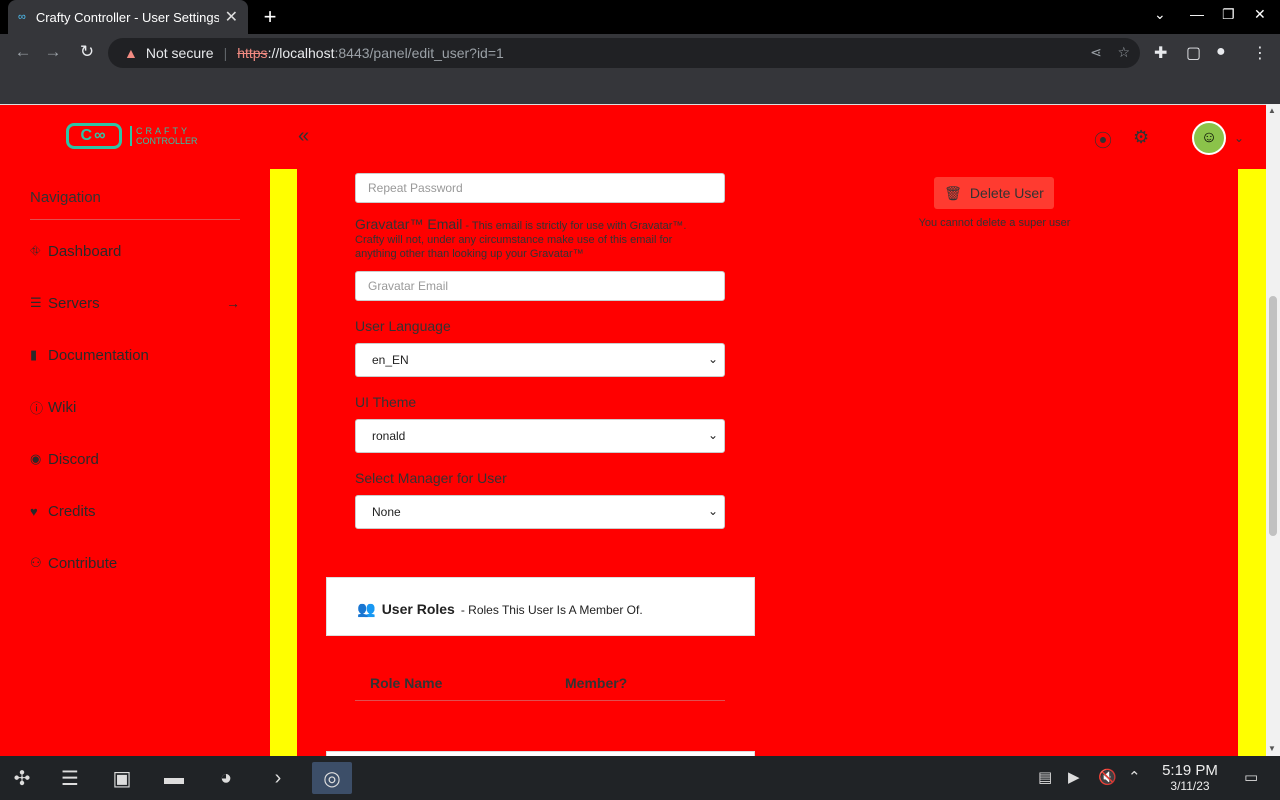 Image resolution: width=1280 pixels, height=800 pixels. I want to click on roles-table-header: Role Name Member?, so click(540, 685).